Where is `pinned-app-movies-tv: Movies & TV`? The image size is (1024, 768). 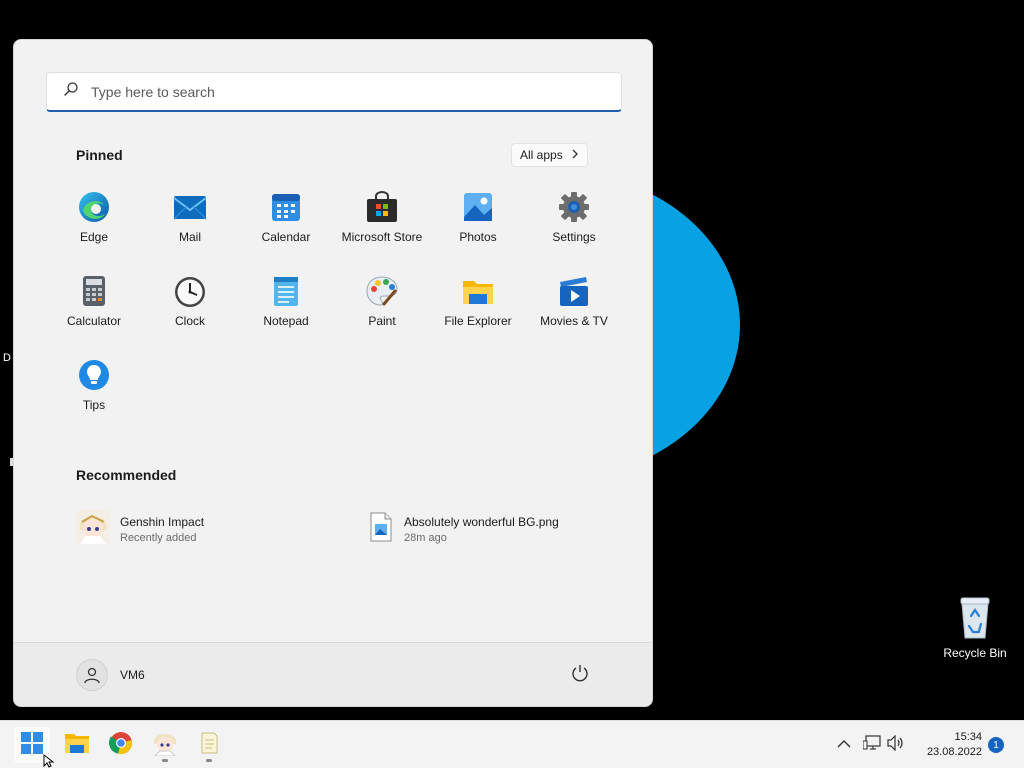 pinned-app-movies-tv: Movies & TV is located at coordinates (574, 306).